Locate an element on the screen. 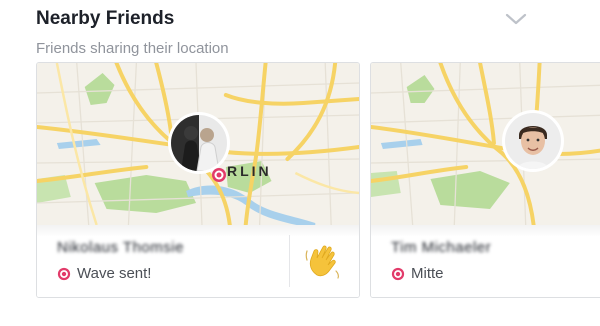 The height and width of the screenshot is (326, 600). friend-info: Nikolaus Thomsie Wave sent! is located at coordinates (198, 261).